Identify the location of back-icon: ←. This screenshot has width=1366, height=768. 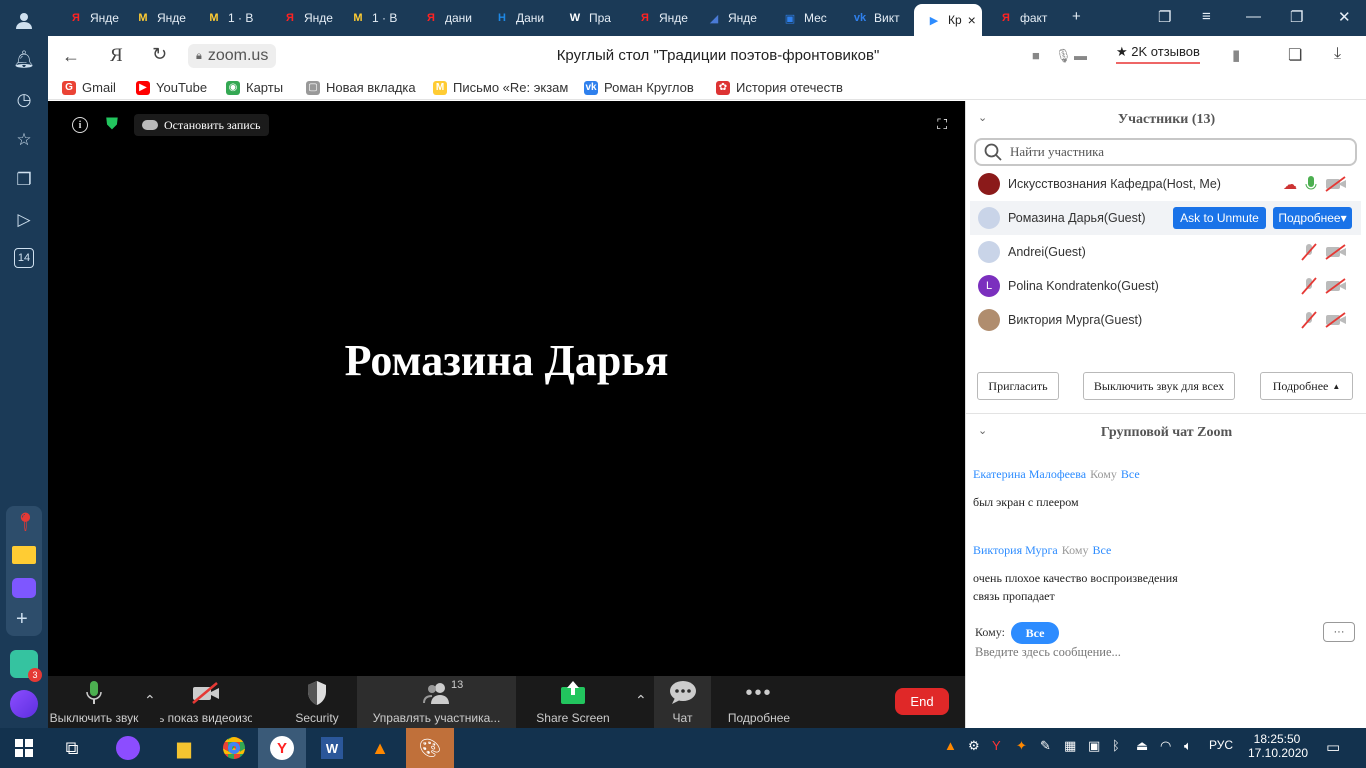
(71, 56).